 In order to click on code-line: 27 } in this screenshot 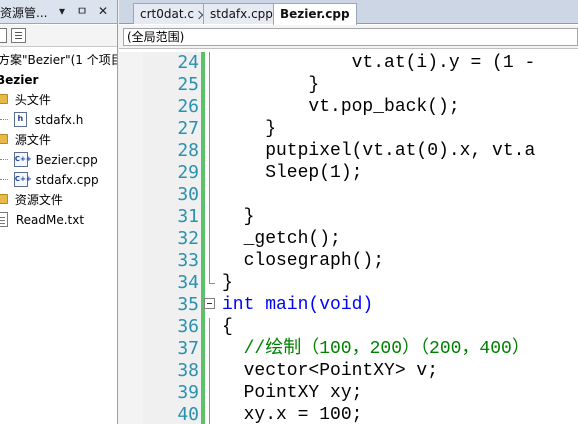, I will do `click(348, 129)`.